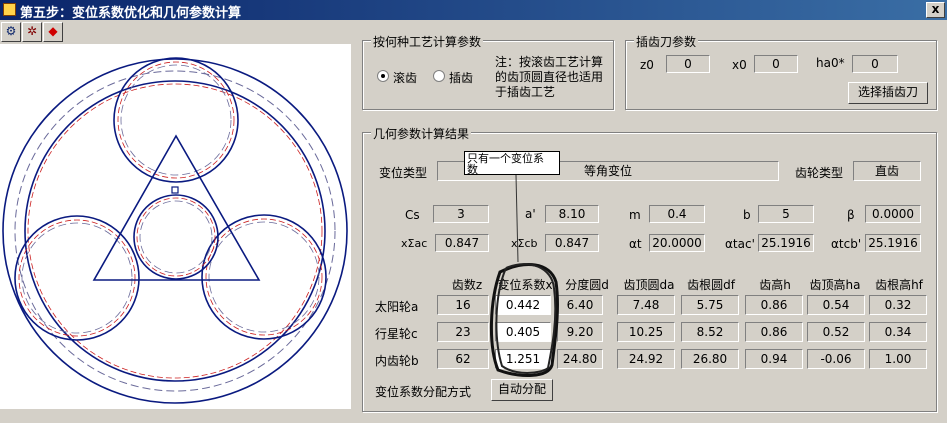  I want to click on row-label-ring: 内齿轮b, so click(397, 361).